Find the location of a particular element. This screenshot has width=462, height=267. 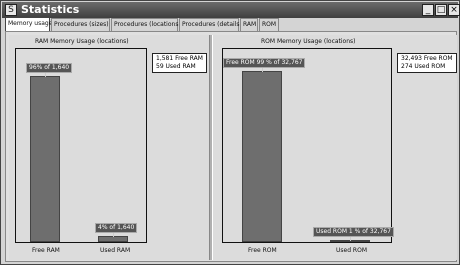

rom-bar-free is located at coordinates (262, 156).